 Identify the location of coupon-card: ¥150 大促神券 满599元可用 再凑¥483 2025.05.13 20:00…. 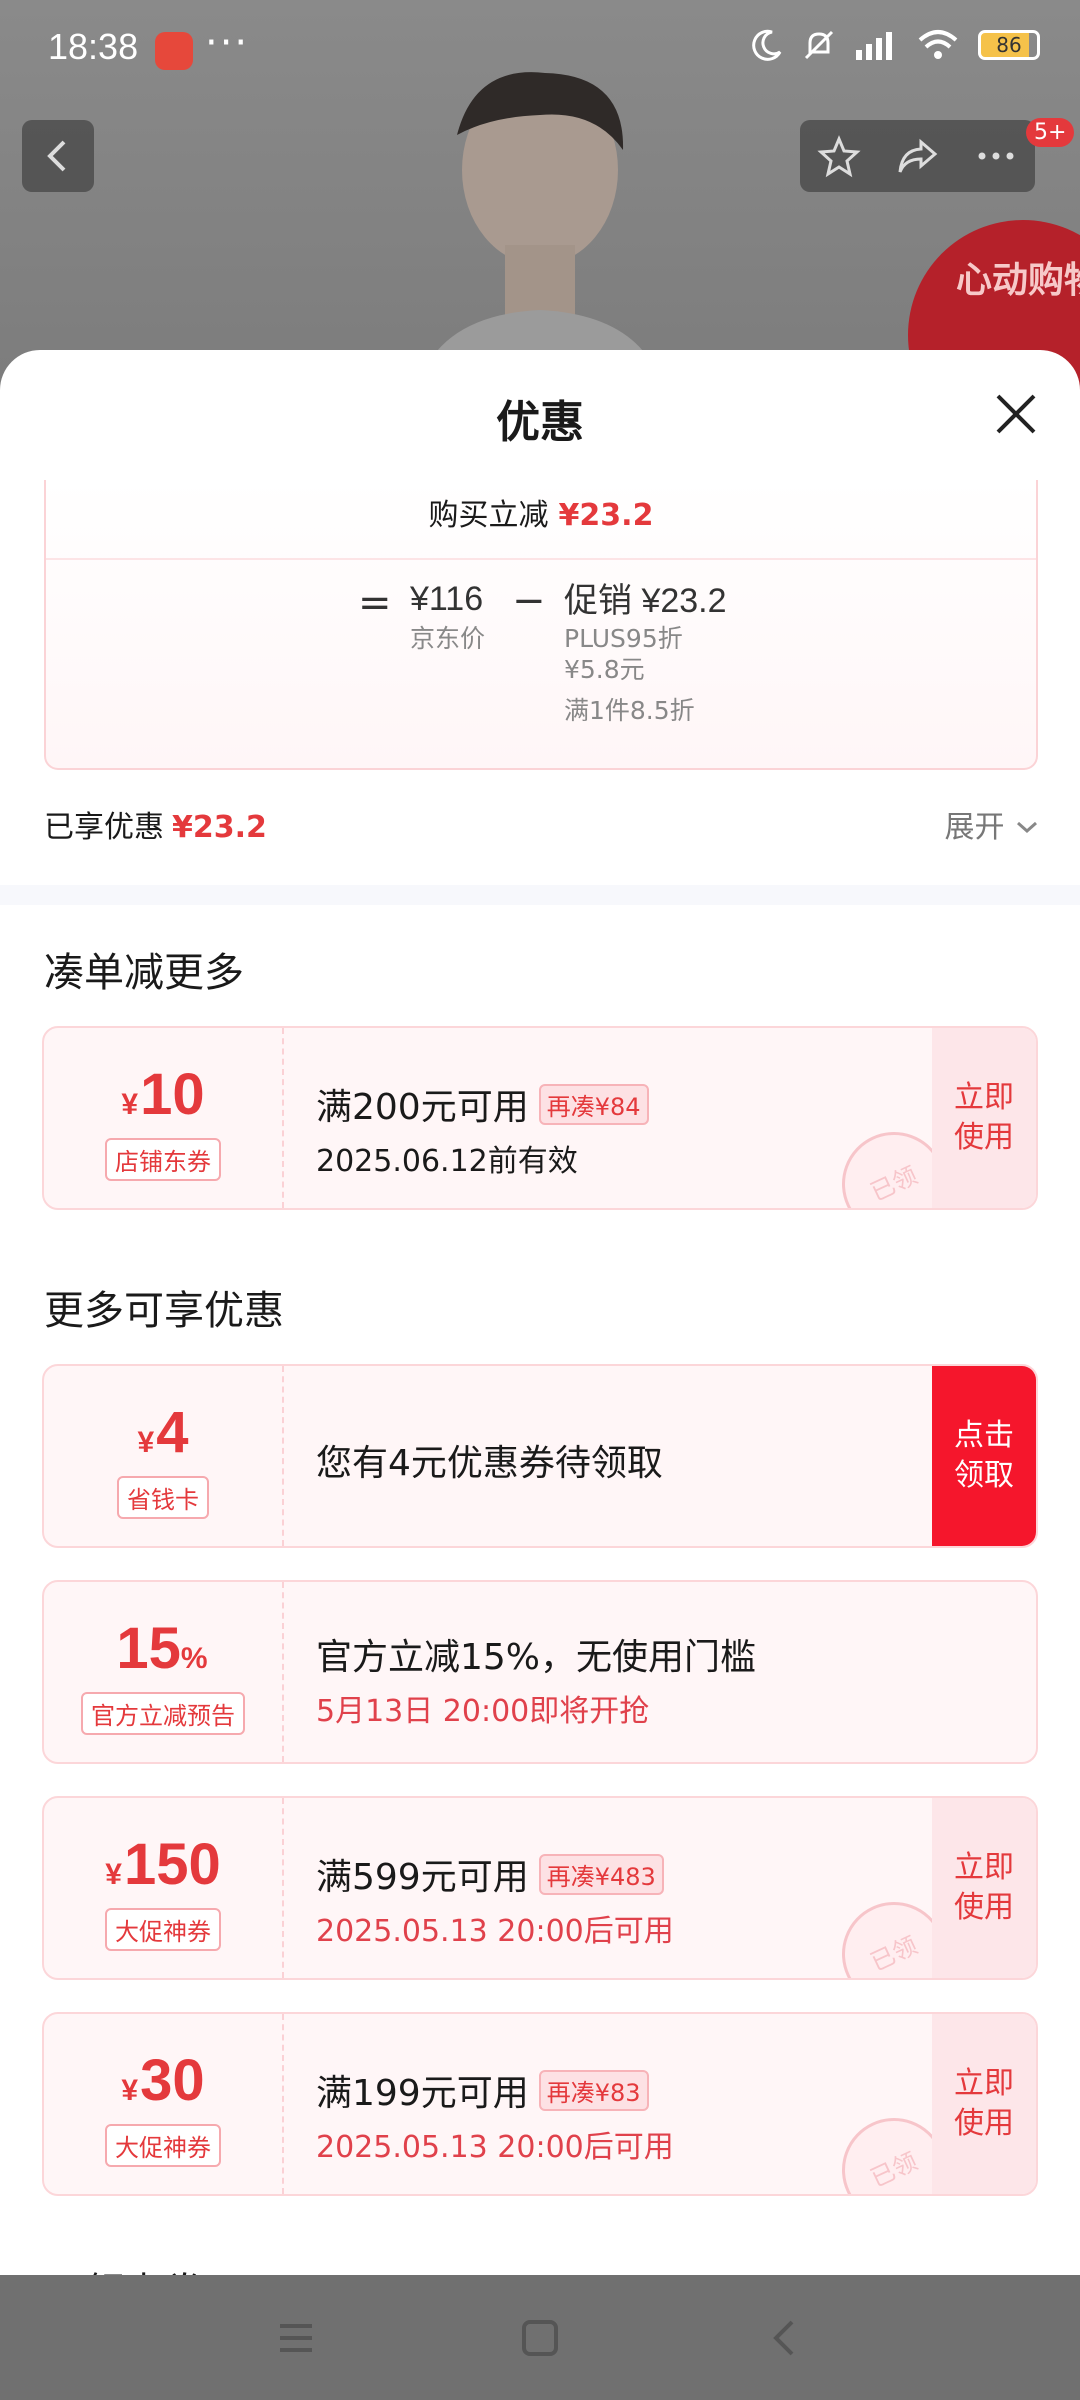
(540, 1888).